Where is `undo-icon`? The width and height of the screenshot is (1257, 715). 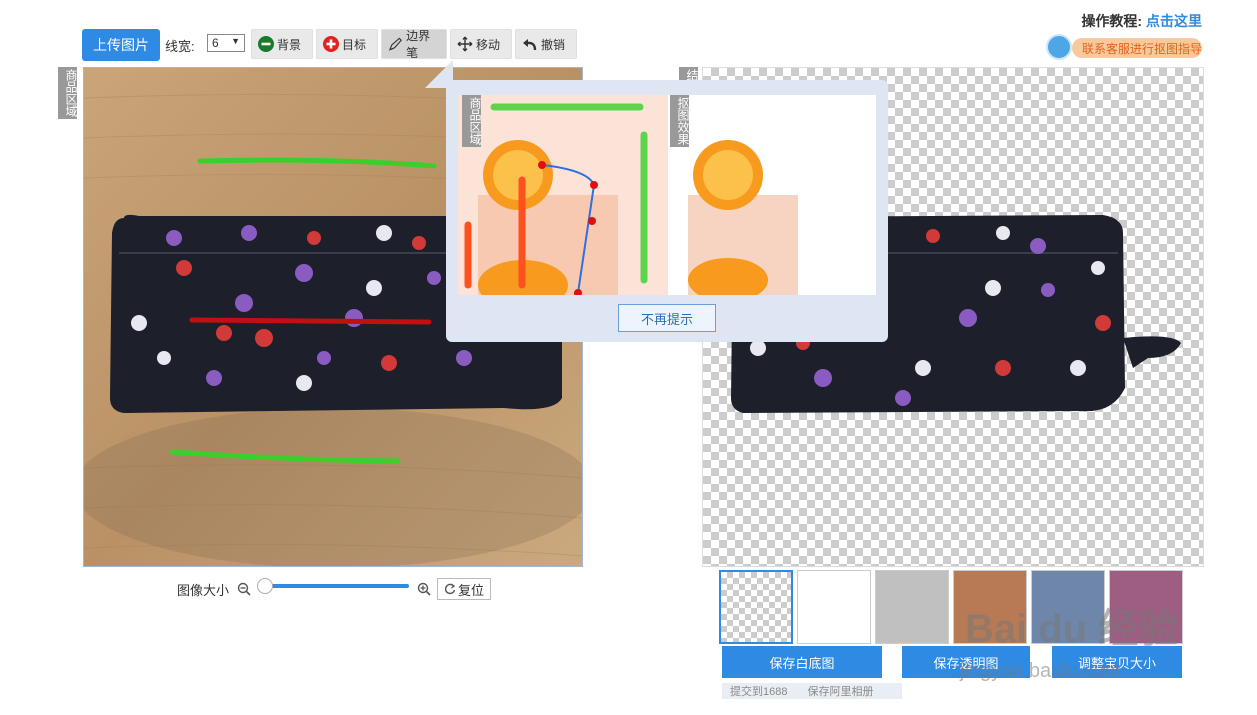
undo-icon is located at coordinates (530, 45).